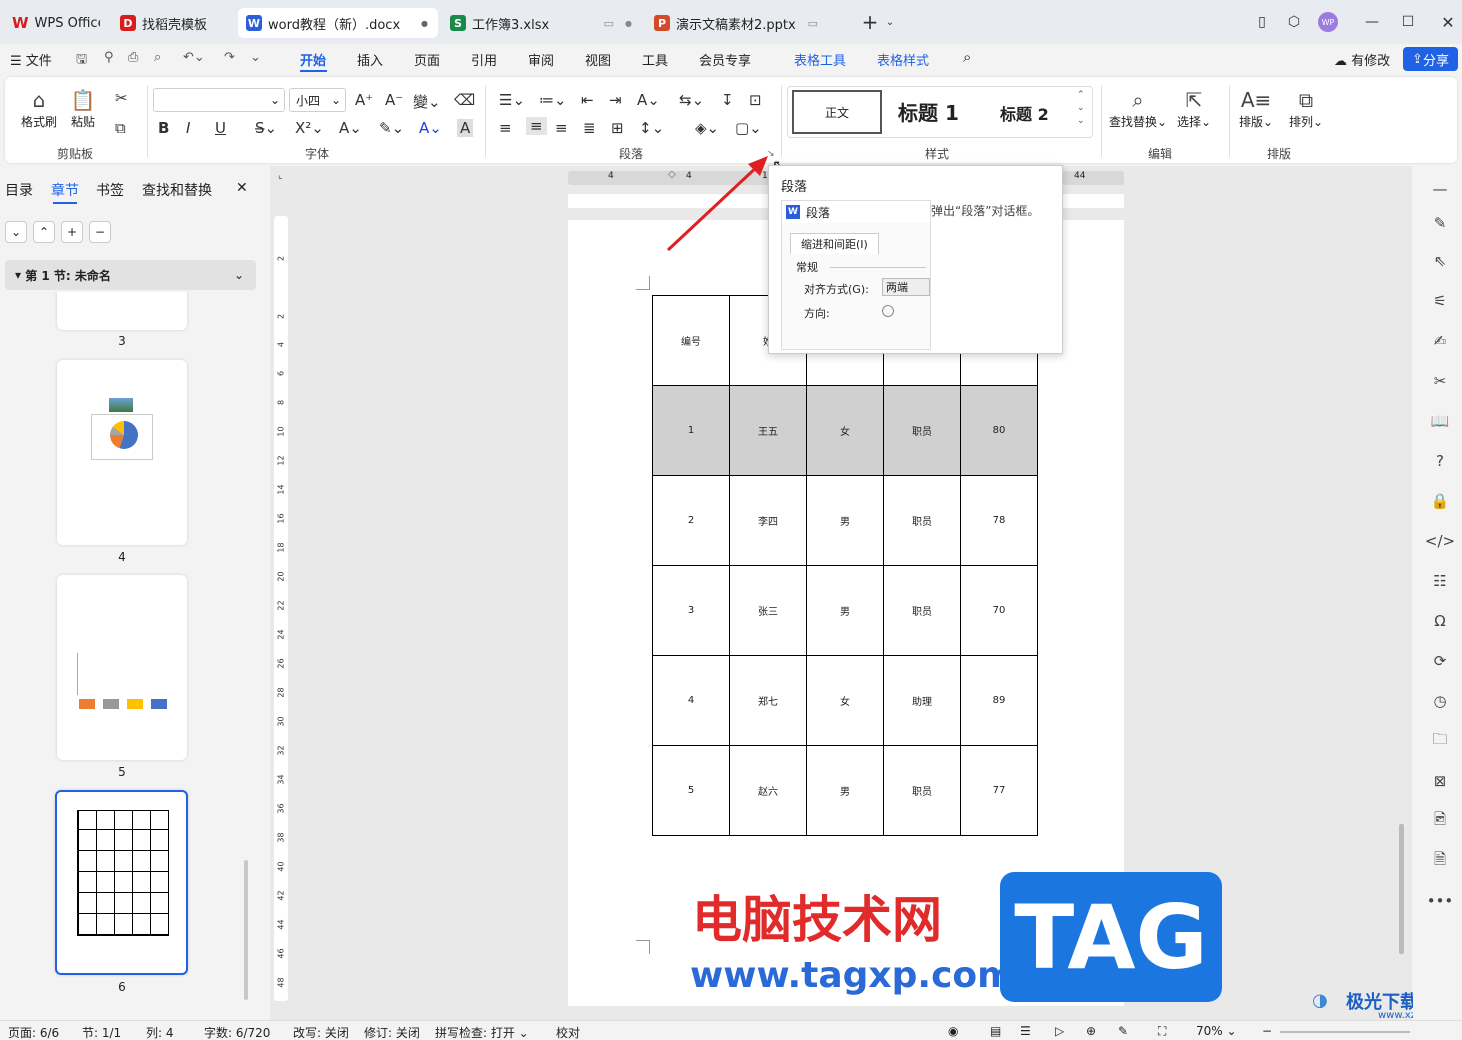 This screenshot has height=1040, width=1462. I want to click on tab-presentation: P 演示文稿素材2.pptx ▭, so click(746, 23).